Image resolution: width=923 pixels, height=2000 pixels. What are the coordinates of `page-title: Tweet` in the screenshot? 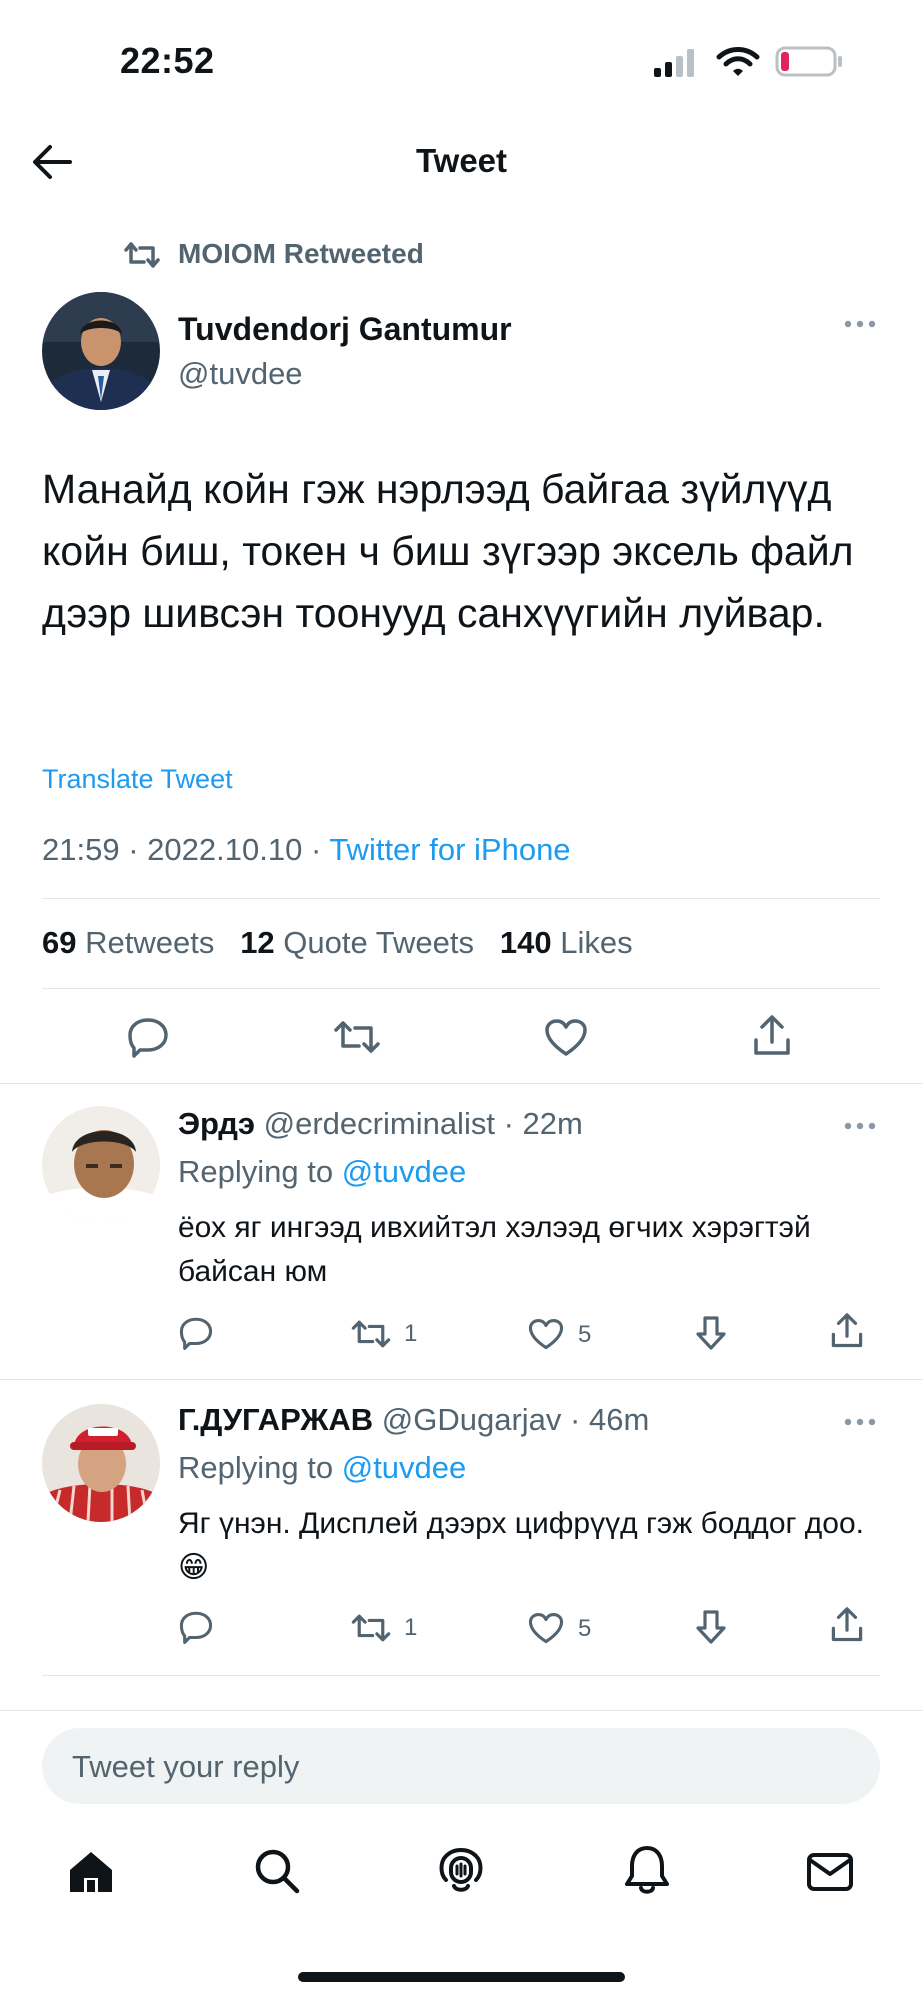 It's located at (461, 160).